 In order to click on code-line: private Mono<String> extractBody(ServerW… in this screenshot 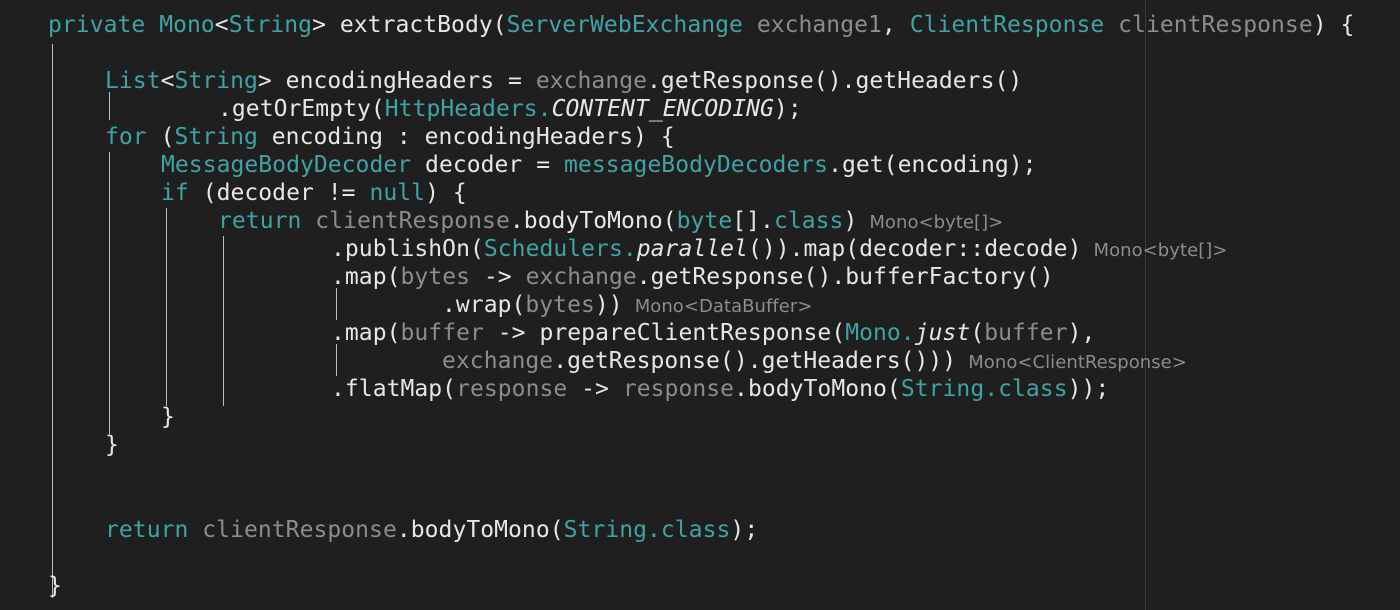, I will do `click(701, 25)`.